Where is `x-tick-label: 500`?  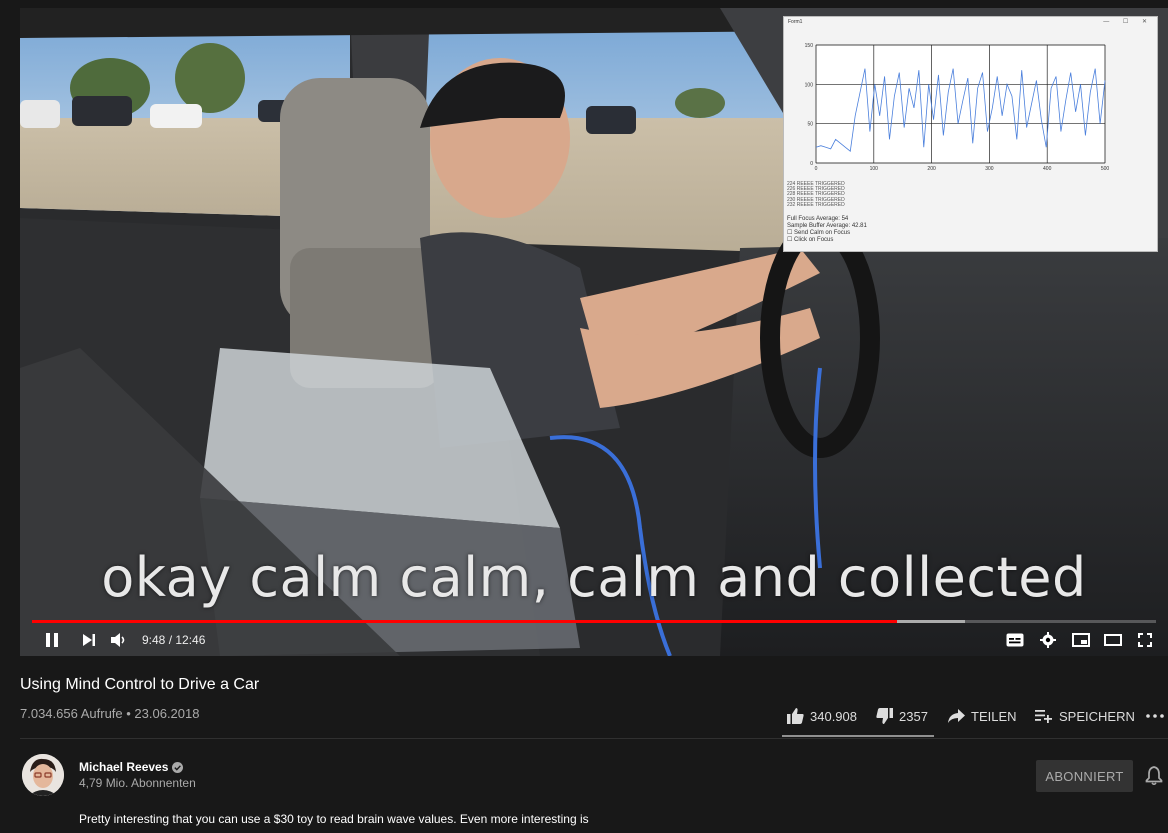
x-tick-label: 500 is located at coordinates (1105, 169).